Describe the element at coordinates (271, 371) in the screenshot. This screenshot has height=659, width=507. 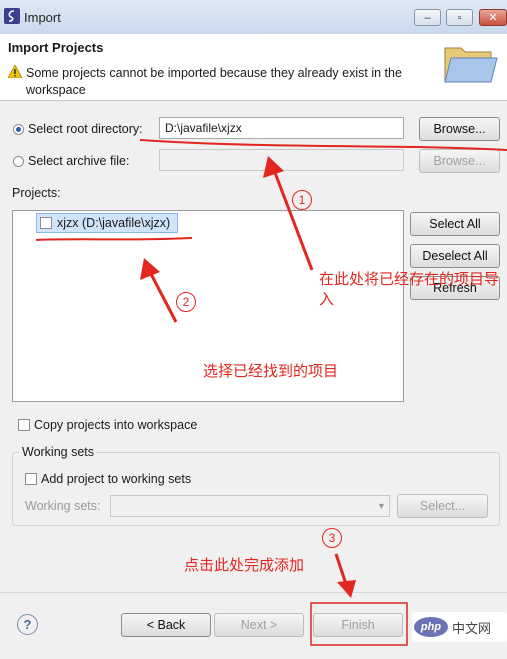
I see `step2-text: 选择已经找到的项目` at that location.